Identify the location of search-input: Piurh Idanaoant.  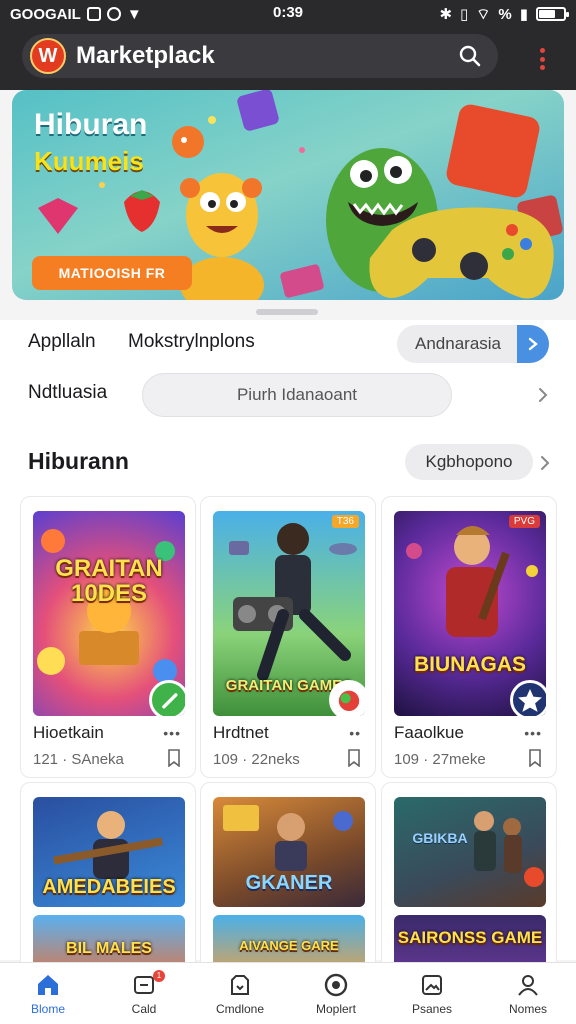
(297, 395).